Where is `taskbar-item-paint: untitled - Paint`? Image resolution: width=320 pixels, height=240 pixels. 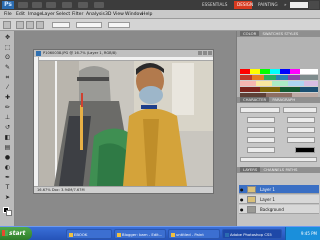
taskbar-item-paint: untitled - Paint is located at coordinates (194, 234).